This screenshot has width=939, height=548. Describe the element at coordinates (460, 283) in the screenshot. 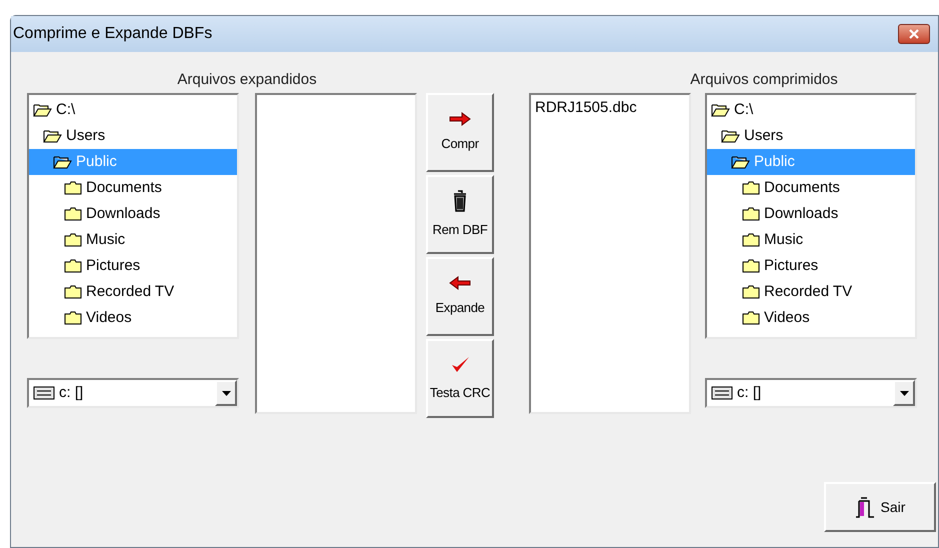

I see `left-arrow-icon` at that location.